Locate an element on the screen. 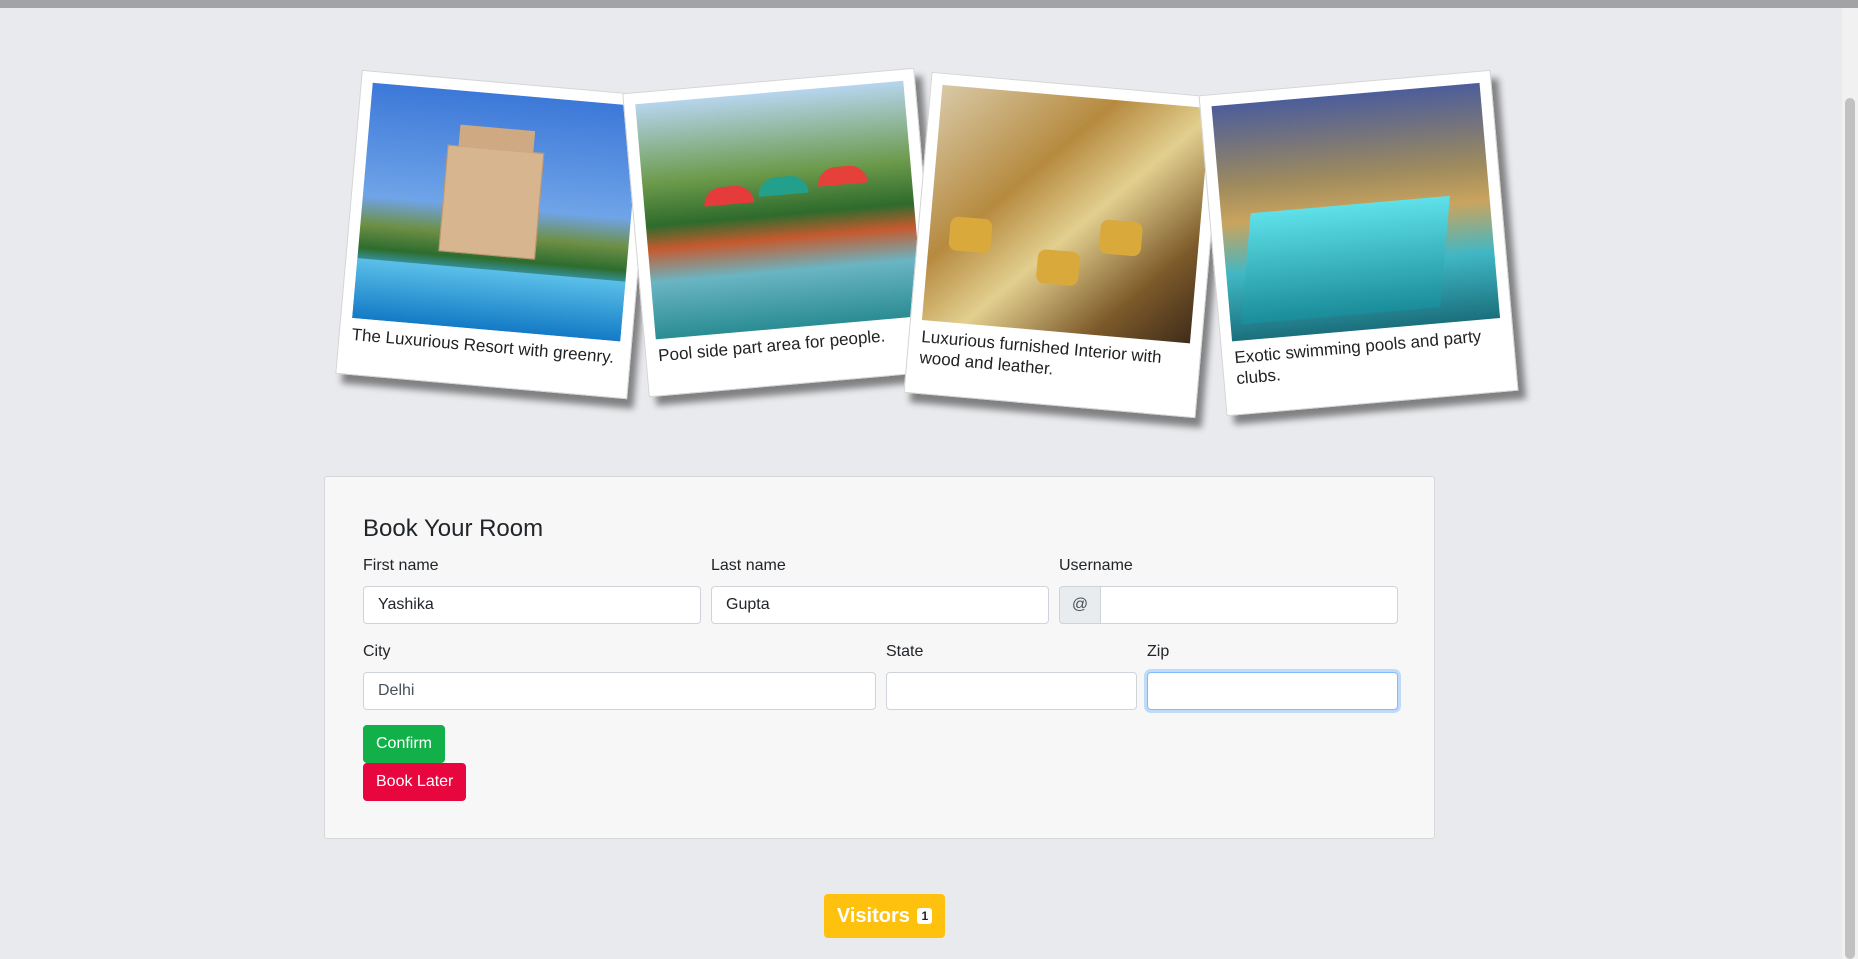 The height and width of the screenshot is (959, 1858). gallery-photo-pool-club: Exotic swimming pools and party clubs. is located at coordinates (1358, 243).